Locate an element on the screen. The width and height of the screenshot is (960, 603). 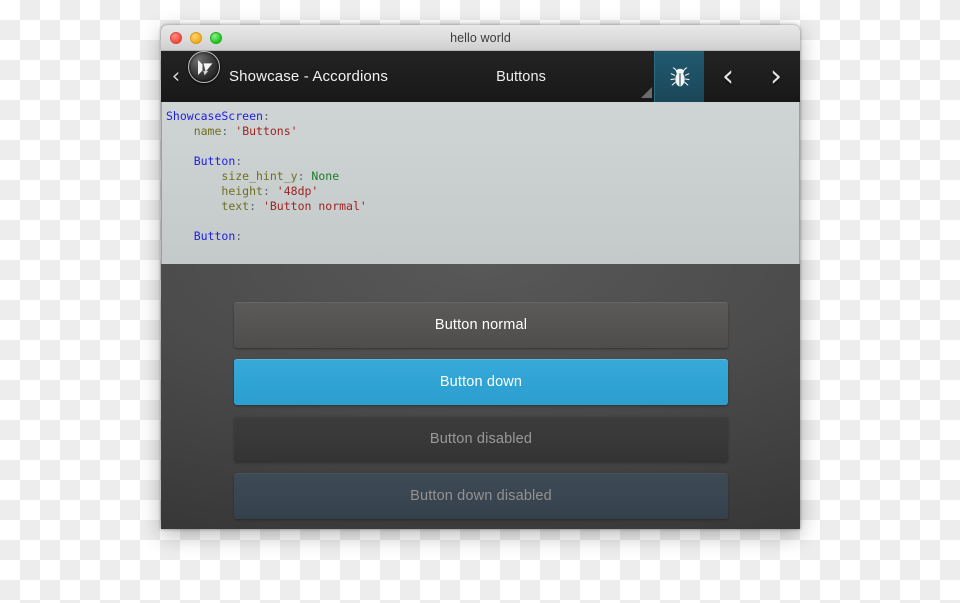
action-bar-right-group: ‹ › is located at coordinates (727, 76).